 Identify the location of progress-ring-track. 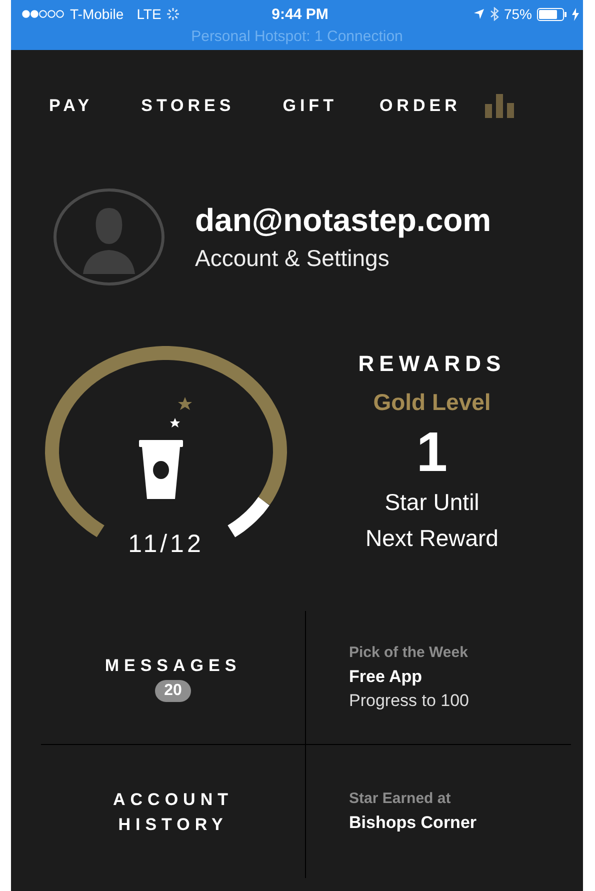
(249, 517).